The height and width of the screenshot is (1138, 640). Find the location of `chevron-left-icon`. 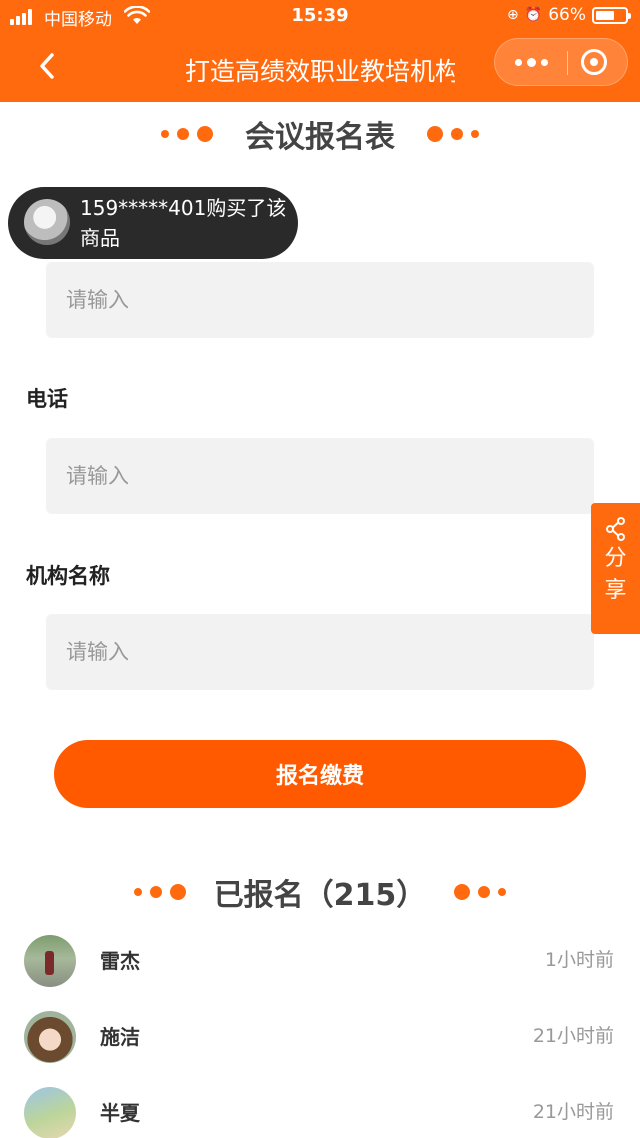

chevron-left-icon is located at coordinates (47, 66).